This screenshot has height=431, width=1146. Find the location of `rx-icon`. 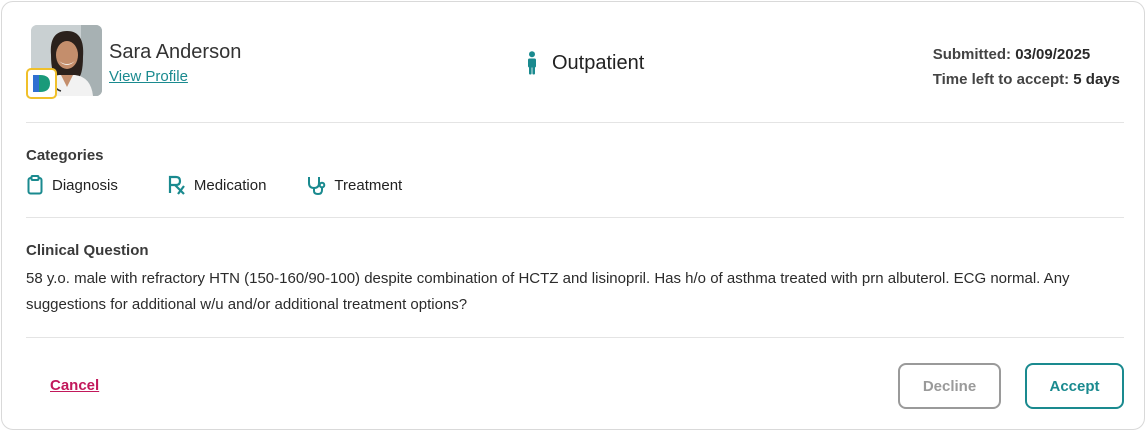

rx-icon is located at coordinates (176, 185).